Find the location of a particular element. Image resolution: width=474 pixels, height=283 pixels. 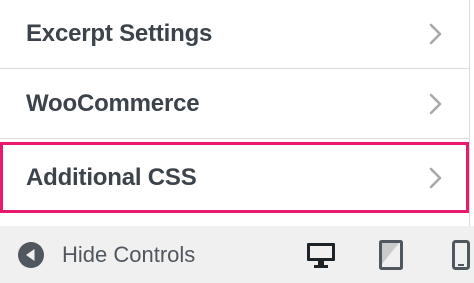

hide-controls-label: Hide Controls is located at coordinates (129, 254).